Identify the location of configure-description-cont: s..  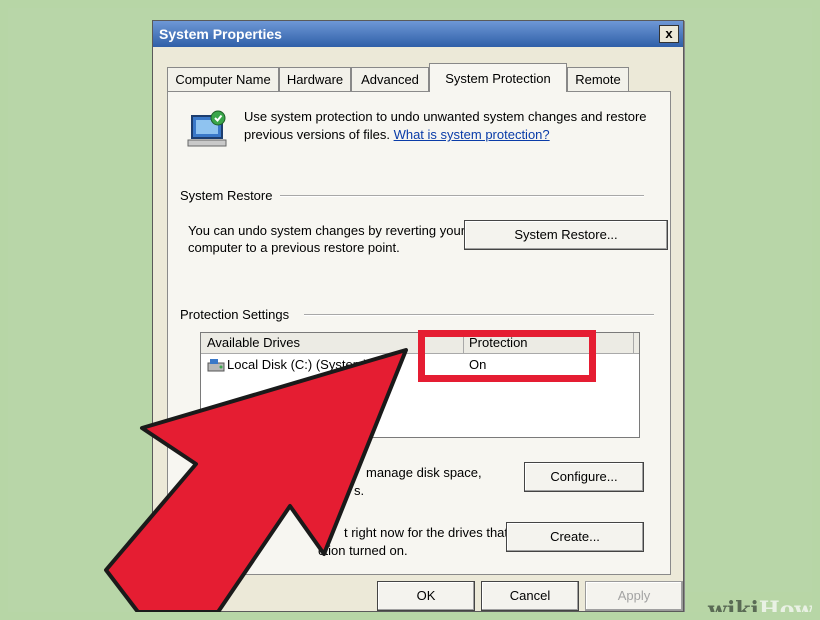
(359, 490).